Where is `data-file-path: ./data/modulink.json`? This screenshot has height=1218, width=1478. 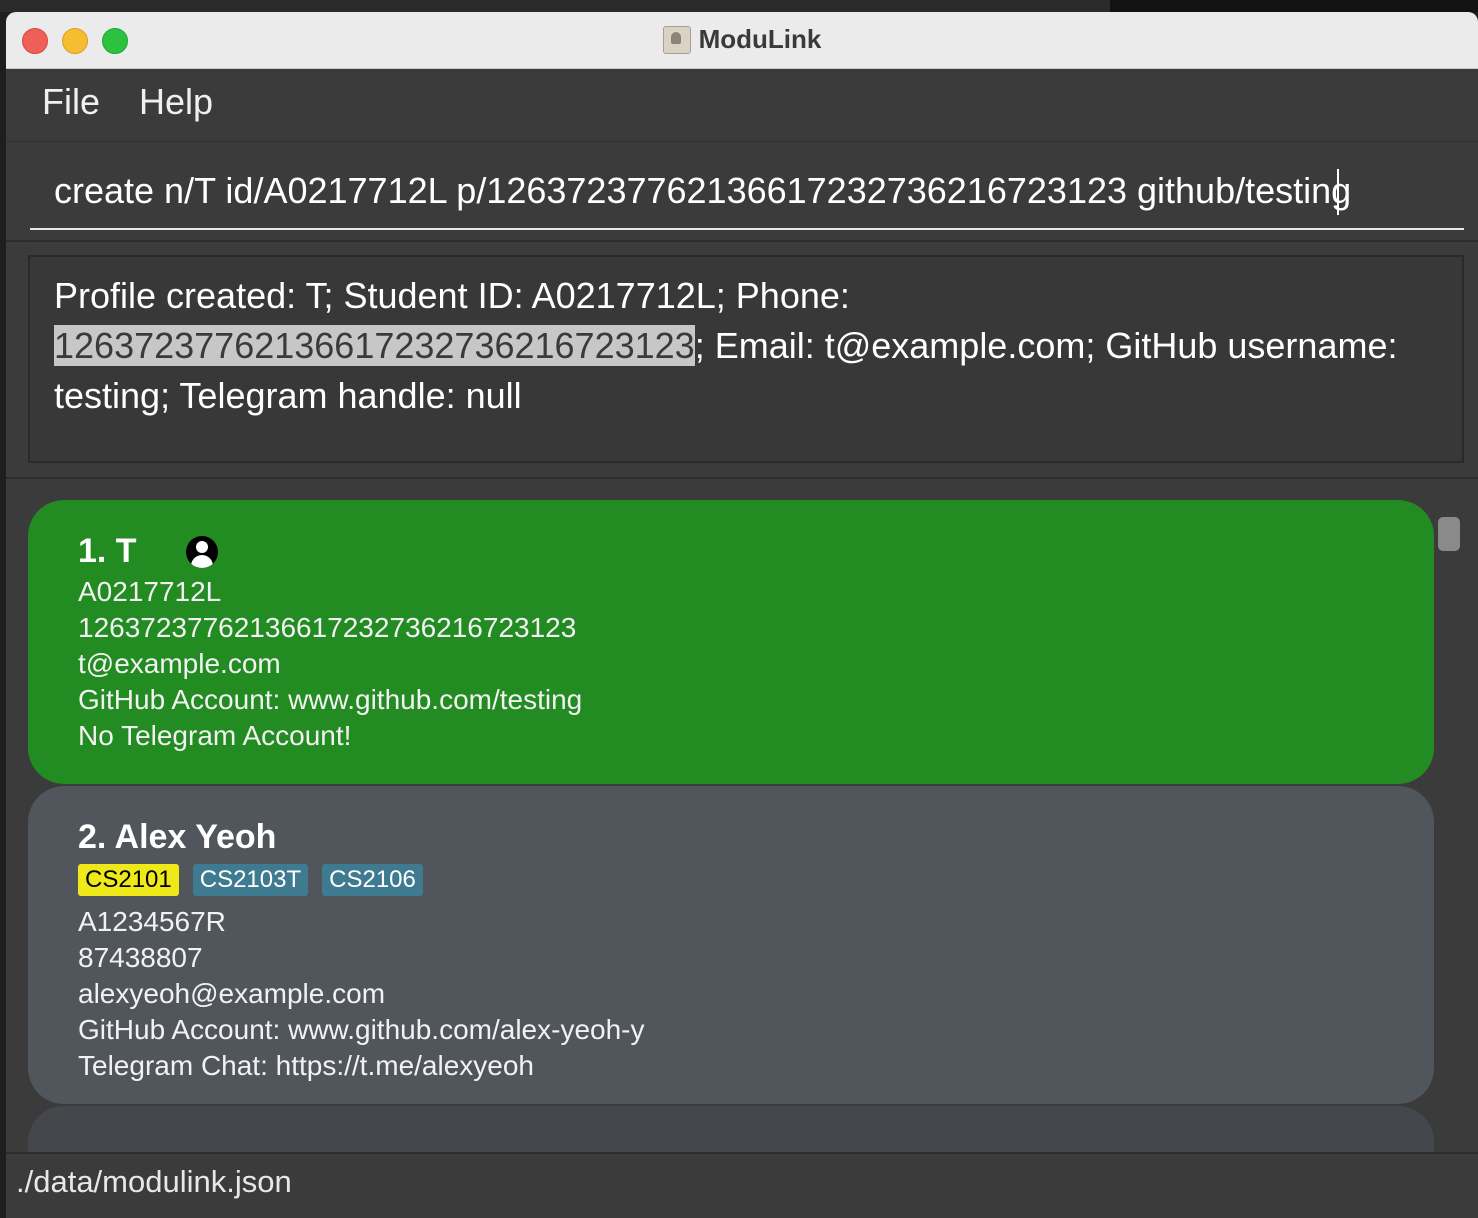 data-file-path: ./data/modulink.json is located at coordinates (154, 1181).